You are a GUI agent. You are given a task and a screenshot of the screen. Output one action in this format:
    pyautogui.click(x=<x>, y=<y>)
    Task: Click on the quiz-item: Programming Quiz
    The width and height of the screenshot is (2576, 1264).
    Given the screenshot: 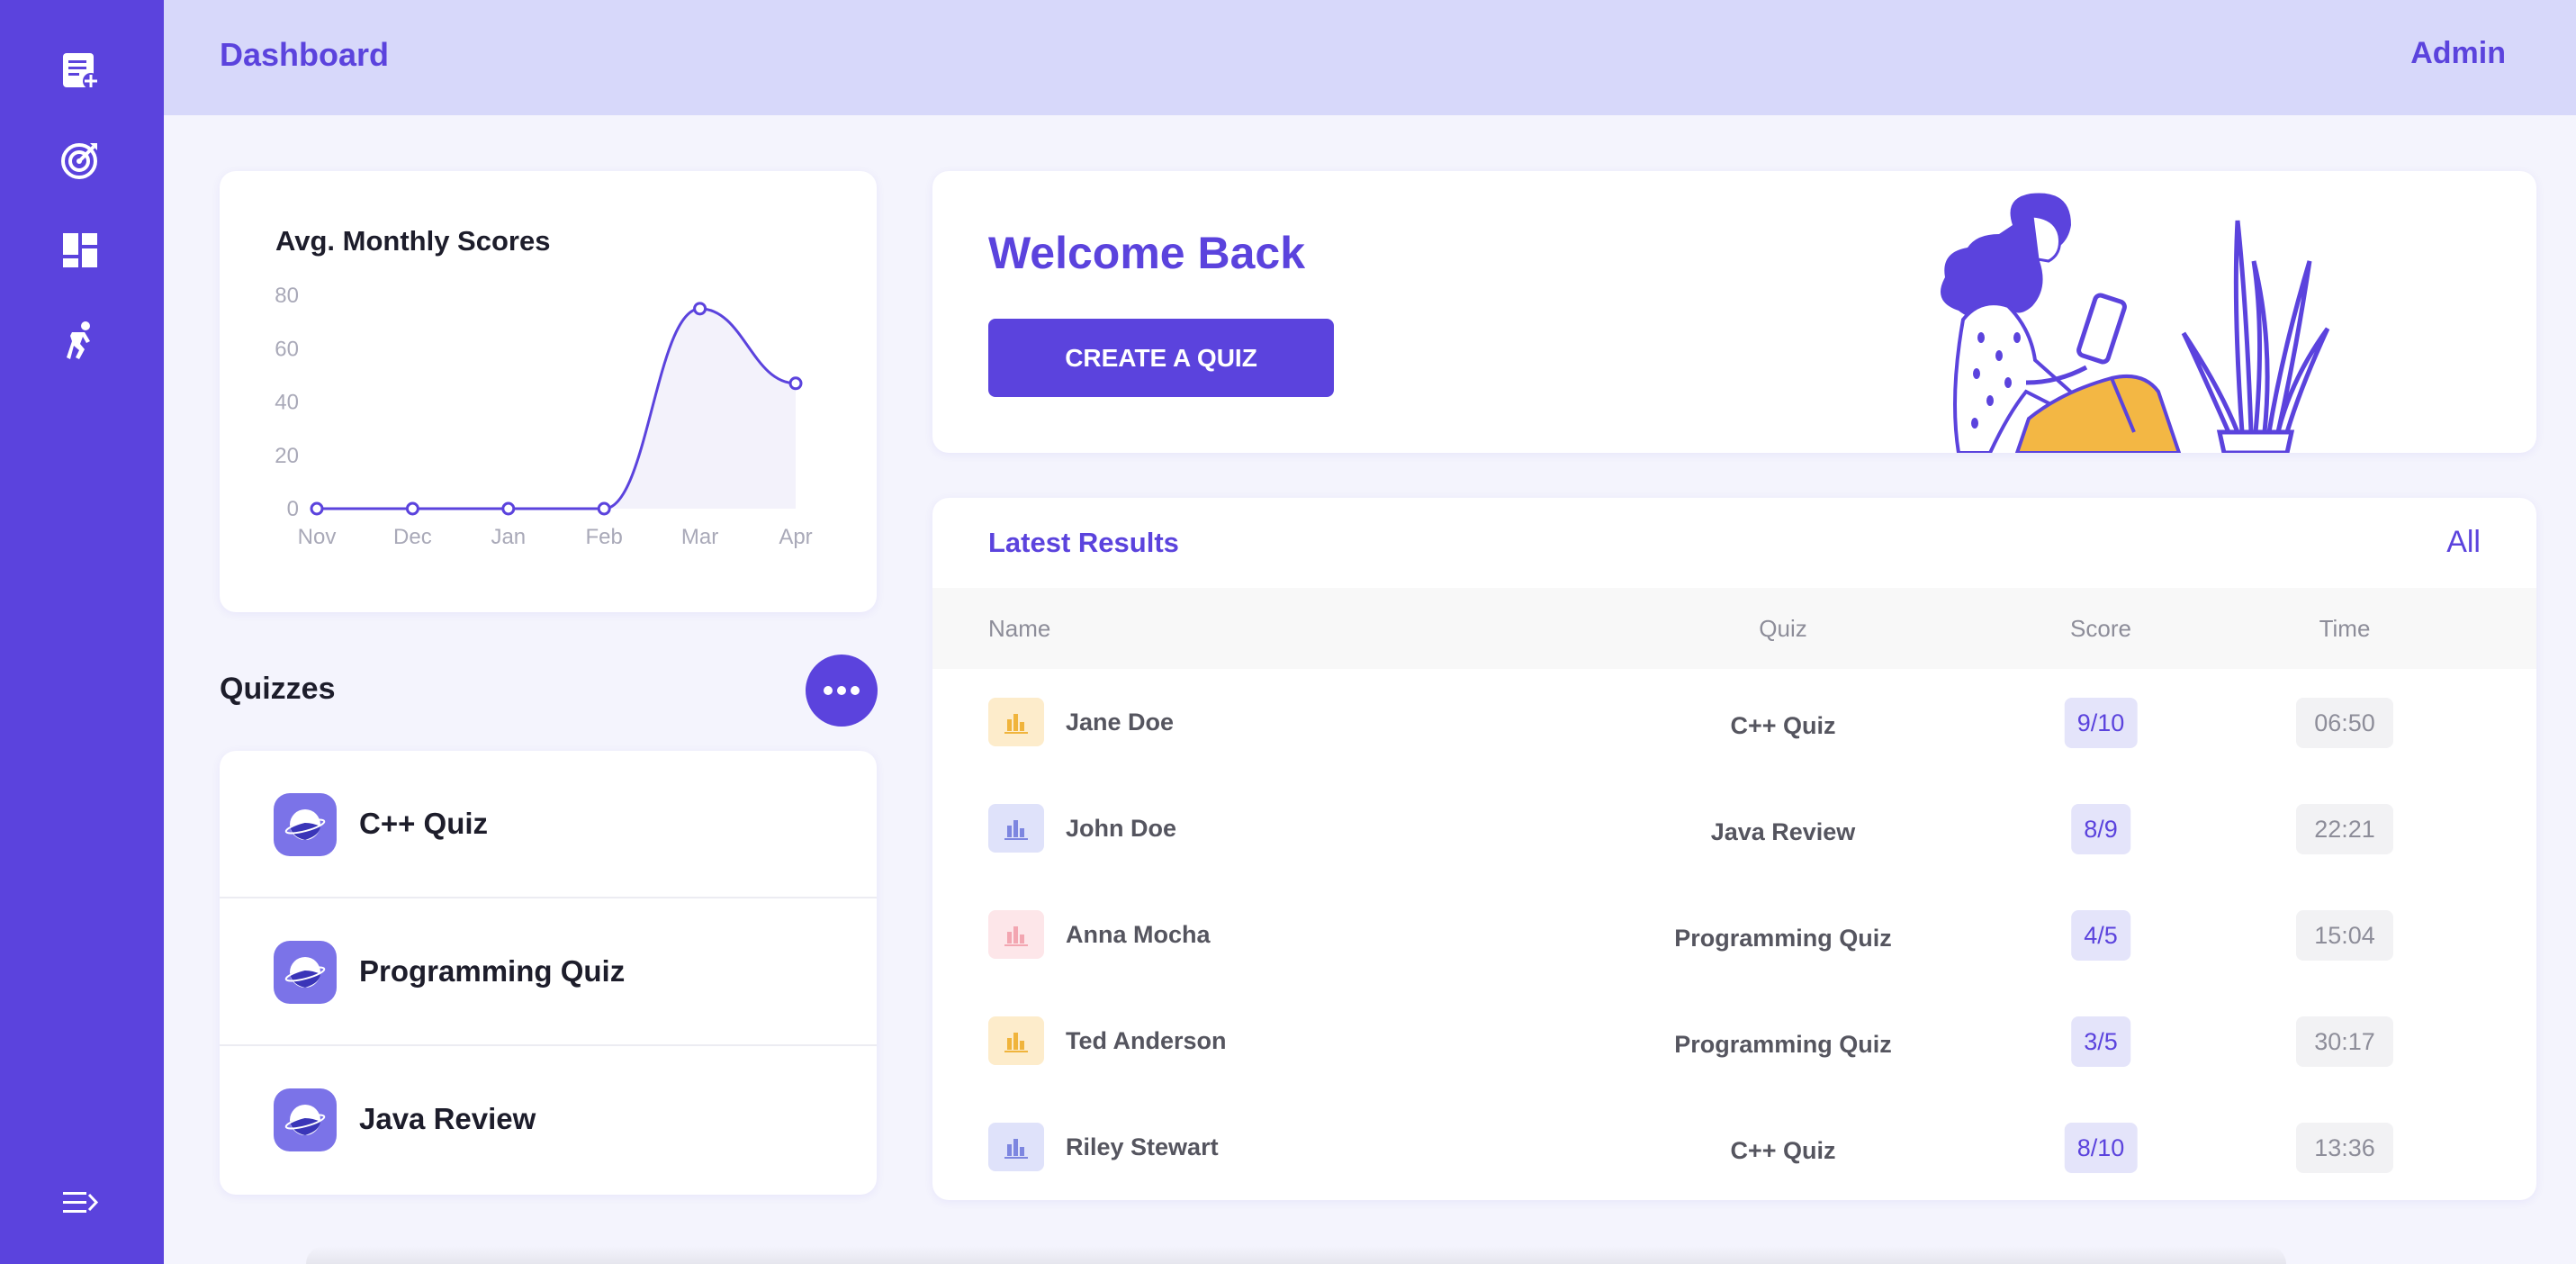 What is the action you would take?
    pyautogui.click(x=548, y=972)
    